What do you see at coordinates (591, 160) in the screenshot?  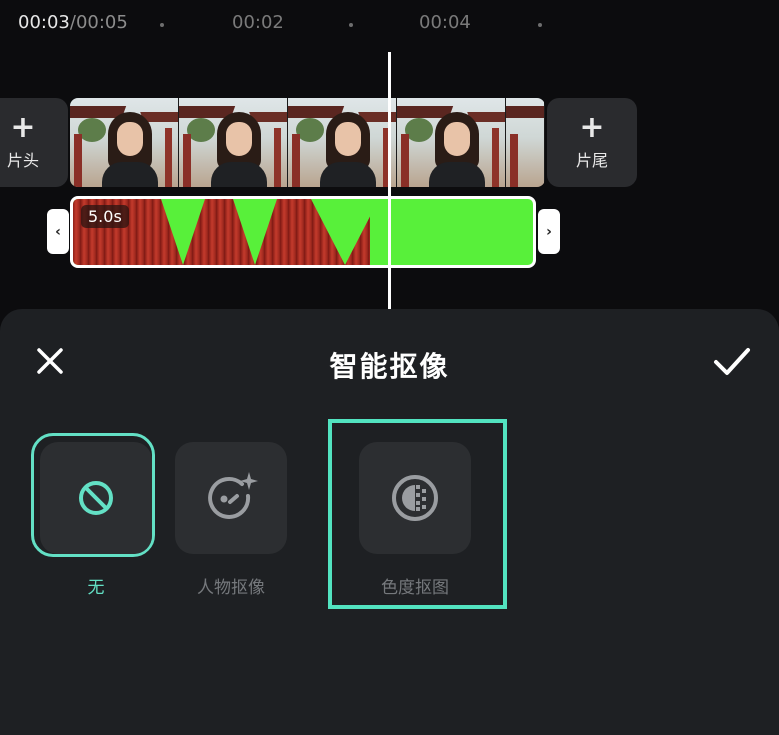 I see `add-outro-label: 片尾` at bounding box center [591, 160].